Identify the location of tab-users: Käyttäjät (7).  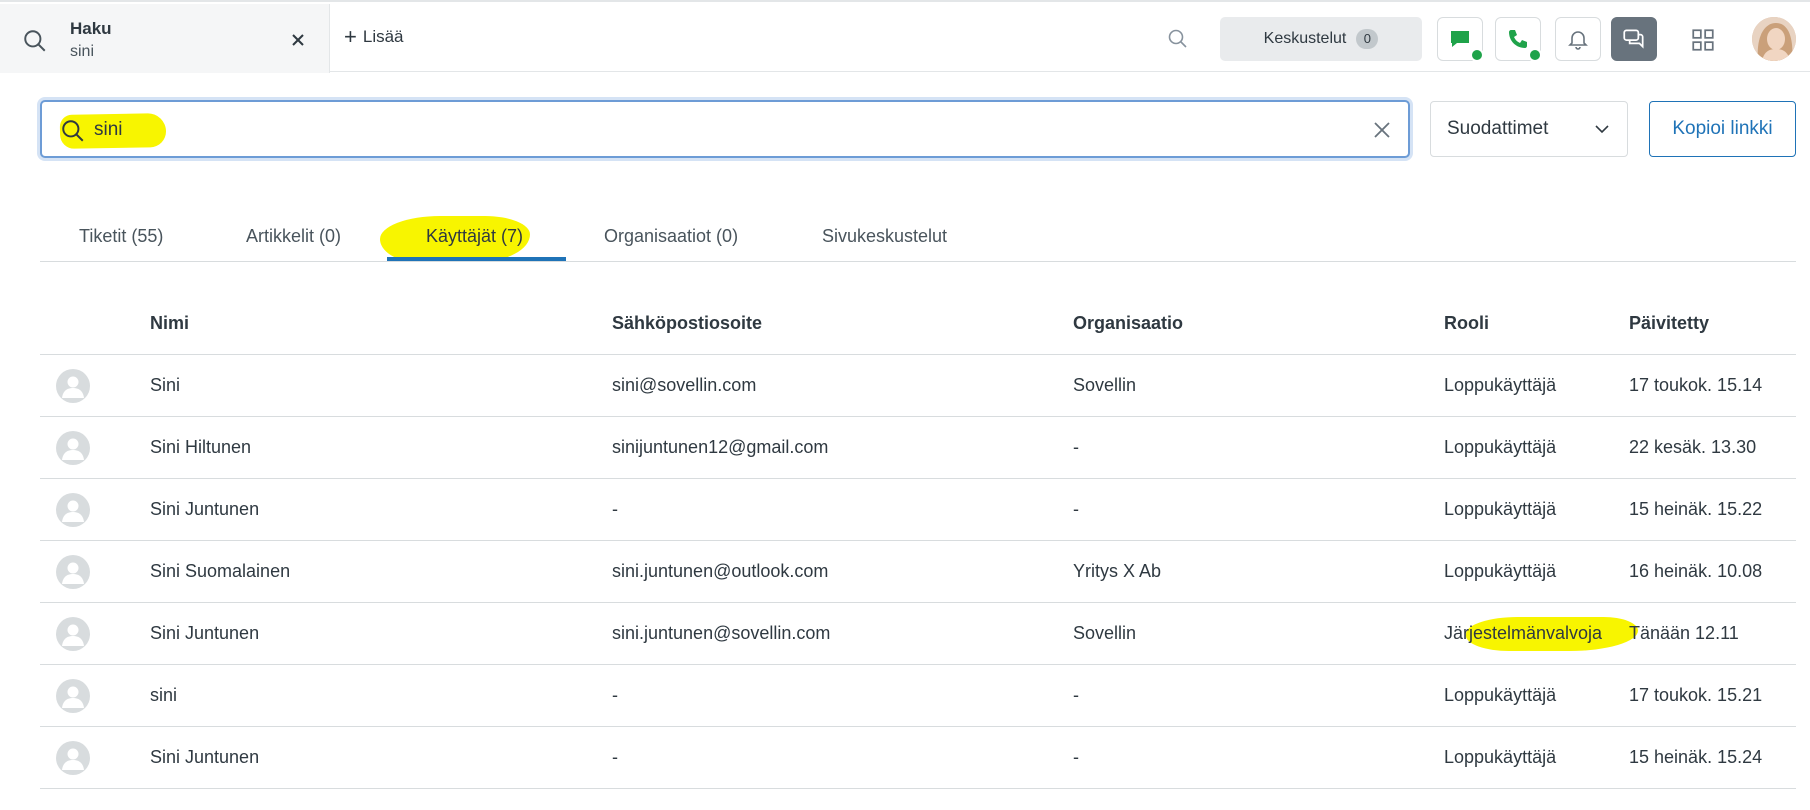
(474, 236).